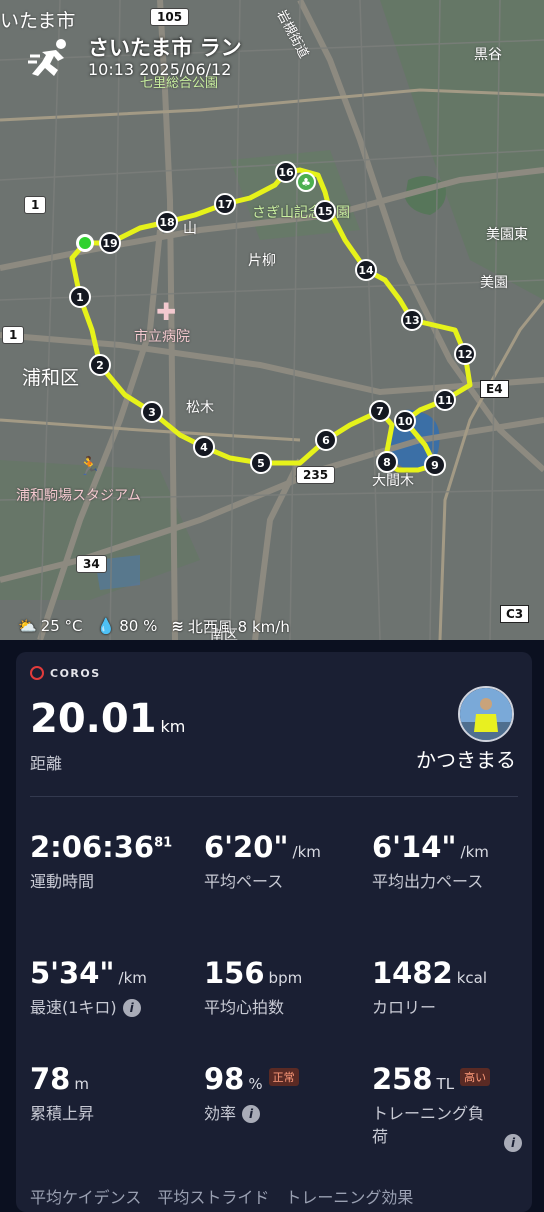 The height and width of the screenshot is (1212, 544). I want to click on route-marker: 6, so click(326, 440).